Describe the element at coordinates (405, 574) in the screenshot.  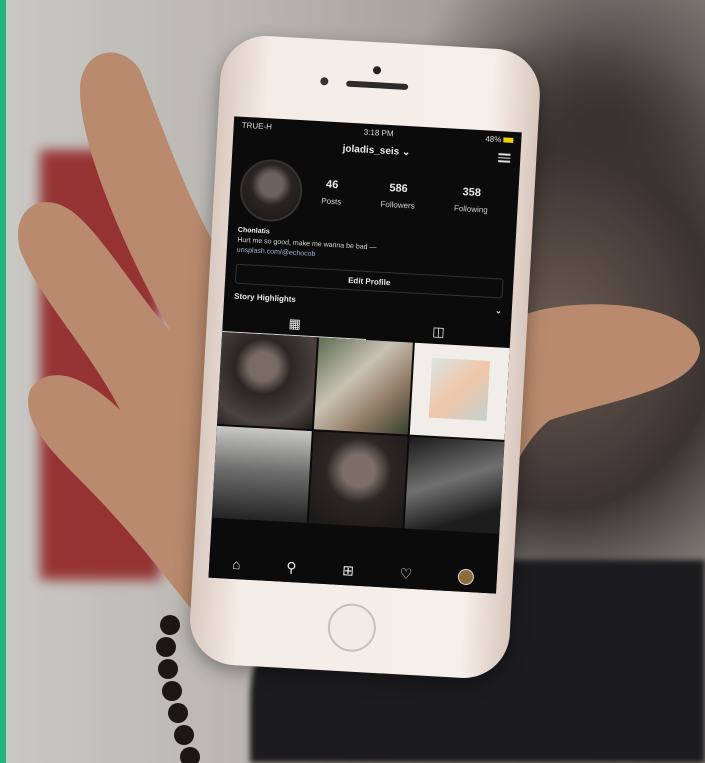
I see `heart-icon: ♡` at that location.